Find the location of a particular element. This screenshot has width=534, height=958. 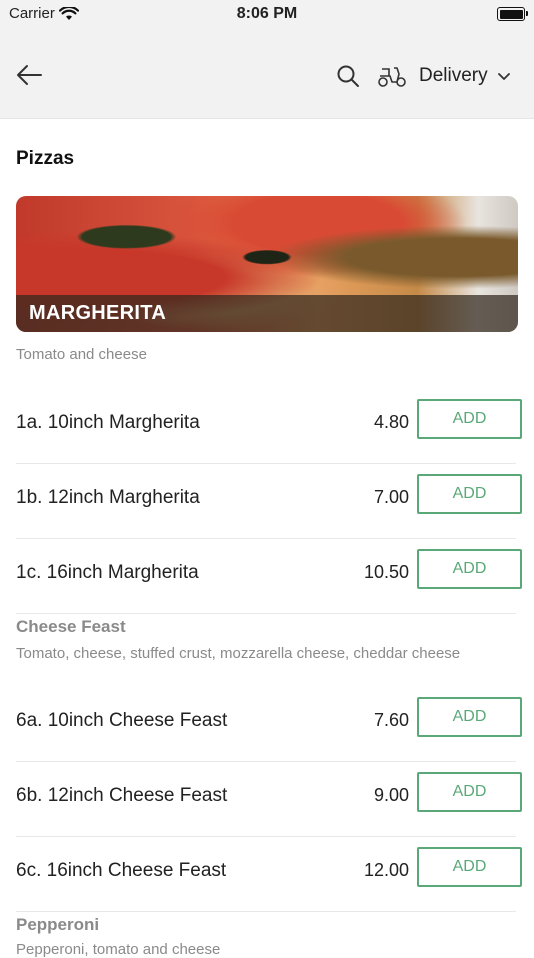

menu-item: 6b. 12inch Cheese Feast 9.00 ADD is located at coordinates (267, 799).